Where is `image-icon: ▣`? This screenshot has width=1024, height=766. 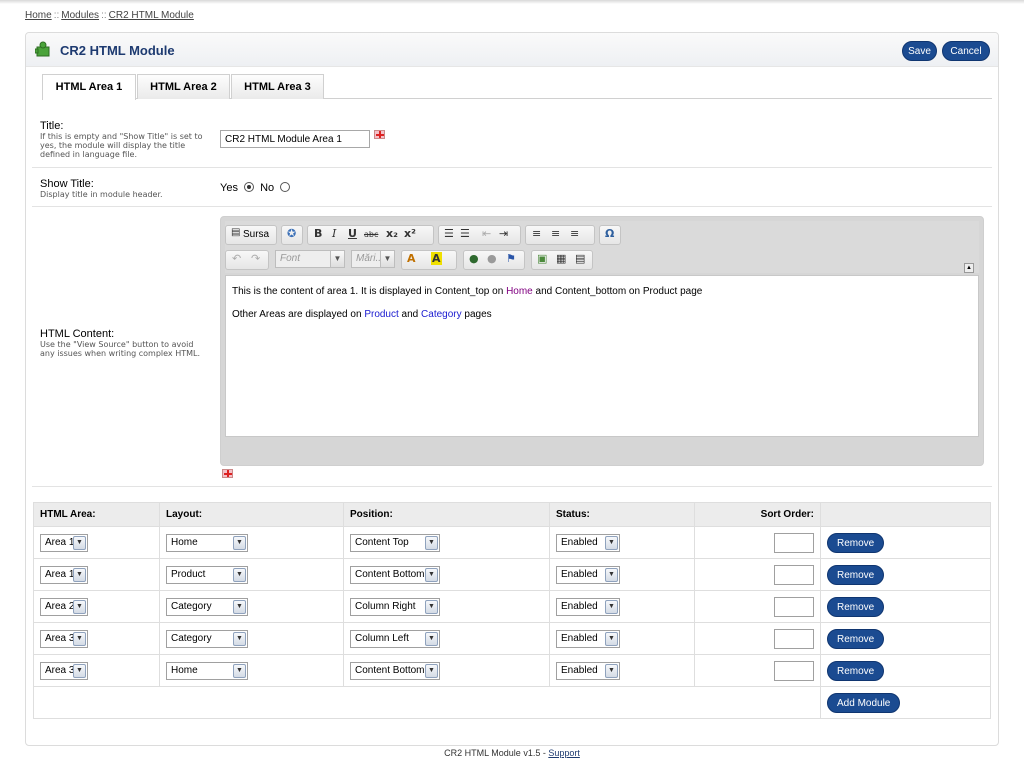 image-icon: ▣ is located at coordinates (542, 258).